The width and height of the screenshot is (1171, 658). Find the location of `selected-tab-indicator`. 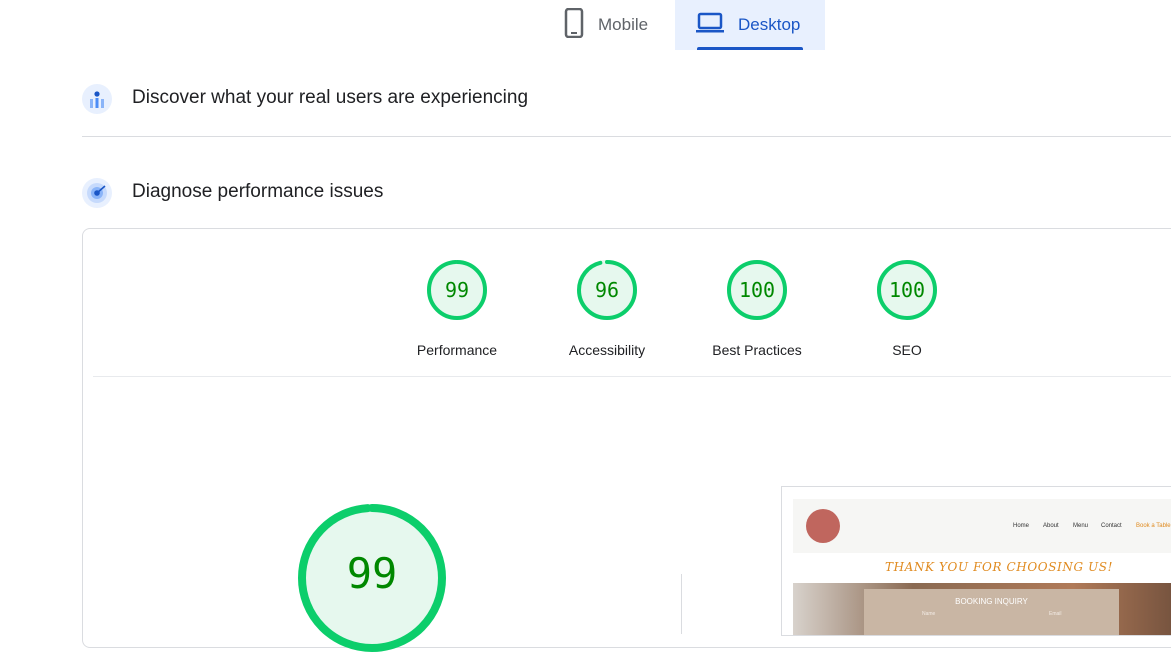

selected-tab-indicator is located at coordinates (750, 48).